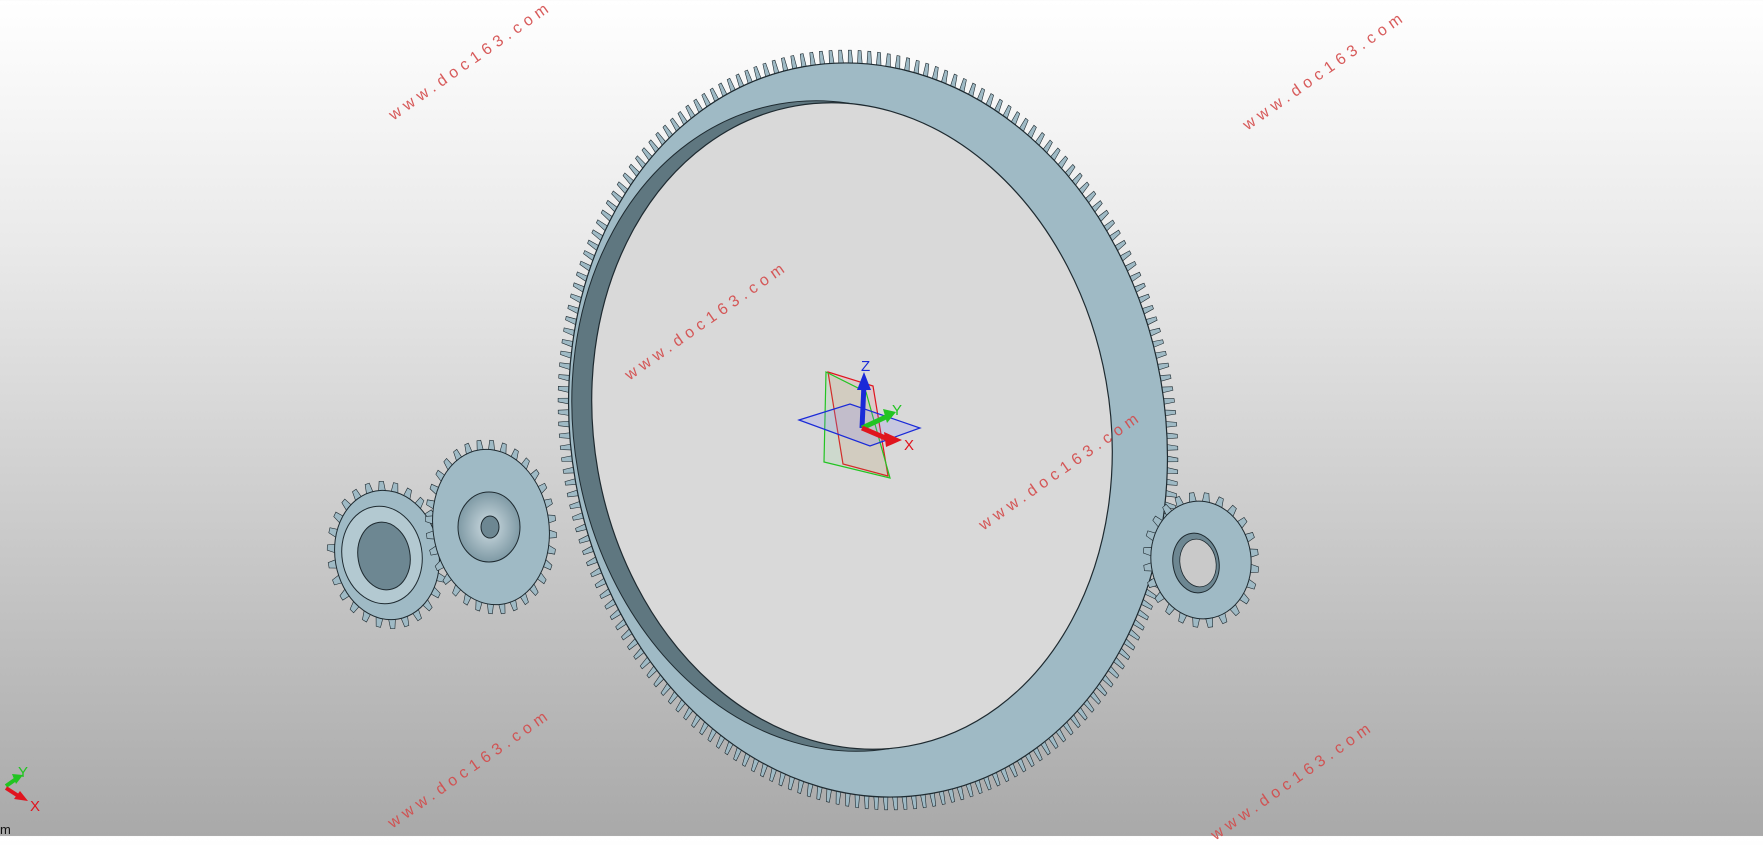  I want to click on pinion-gear-left-medium-bore, so click(490, 527).